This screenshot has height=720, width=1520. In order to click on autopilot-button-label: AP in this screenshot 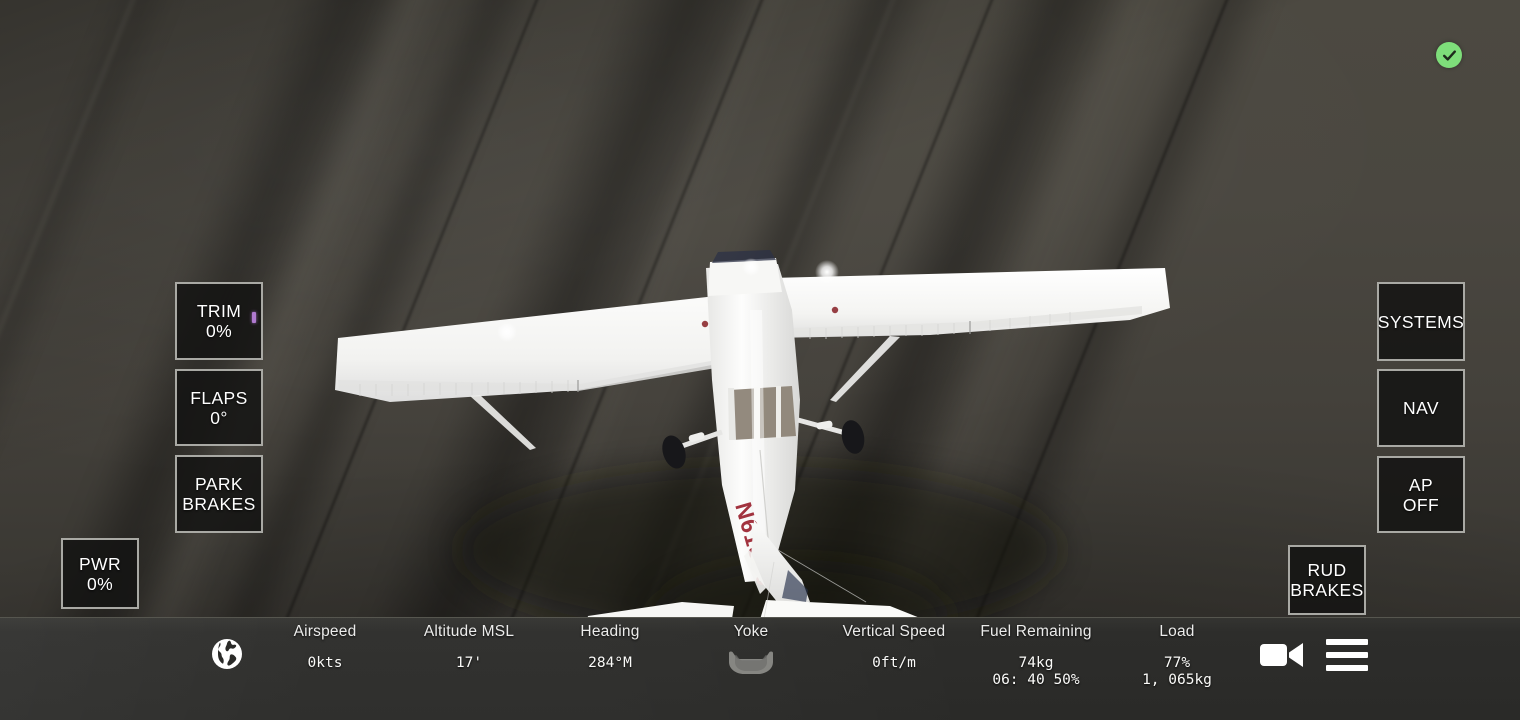, I will do `click(1421, 484)`.